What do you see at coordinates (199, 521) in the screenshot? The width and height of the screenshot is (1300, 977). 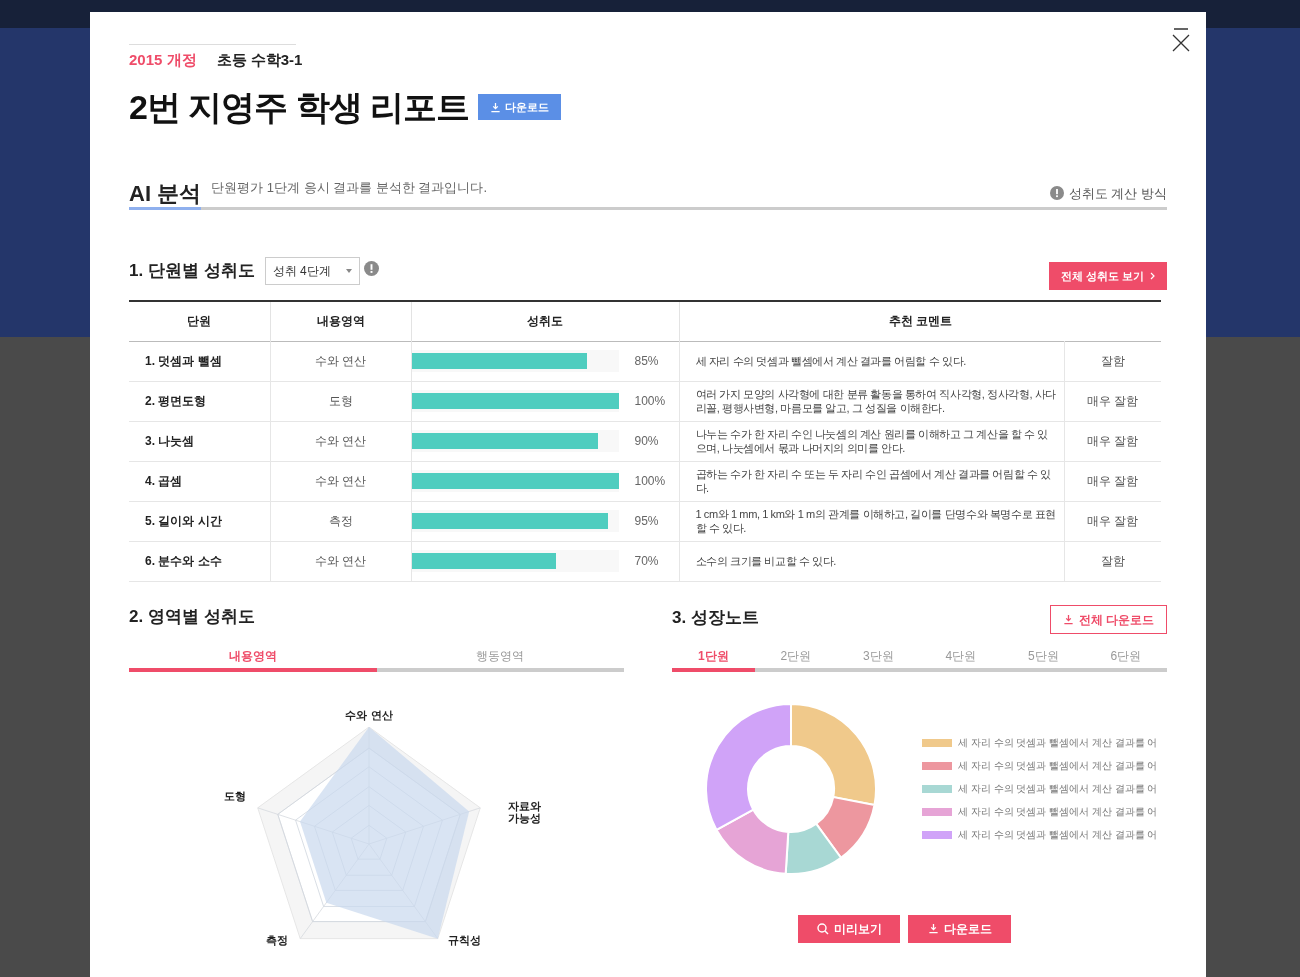 I see `unit-cell: 5. 길이와 시간` at bounding box center [199, 521].